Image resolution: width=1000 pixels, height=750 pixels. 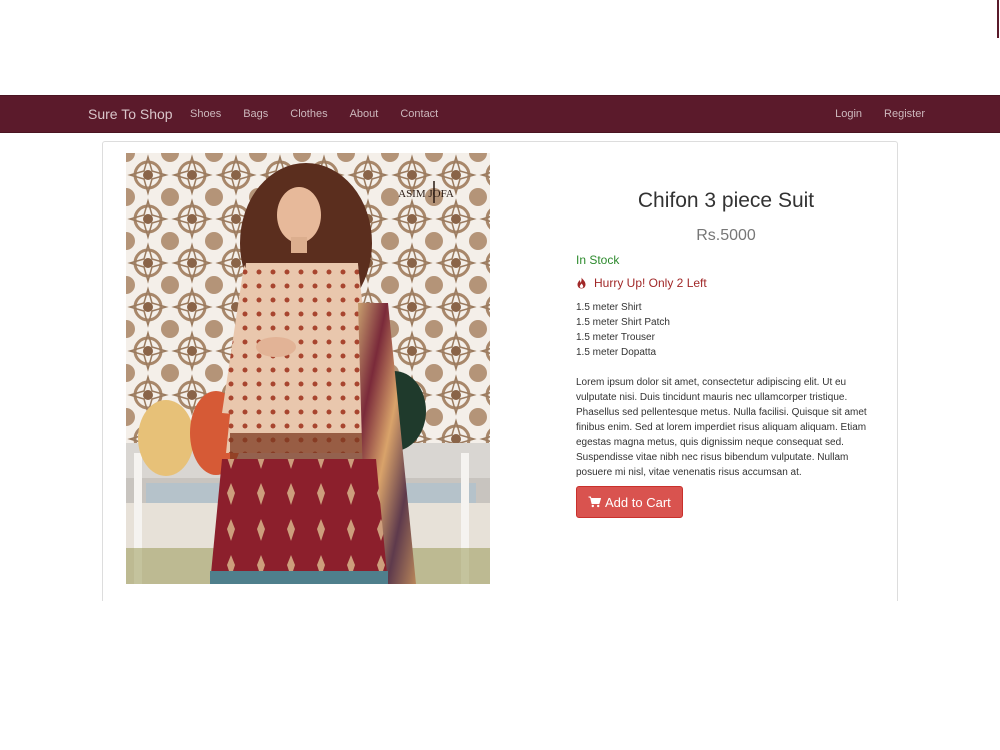 What do you see at coordinates (615, 337) in the screenshot?
I see `spec-item: 1.5 meter Trouser` at bounding box center [615, 337].